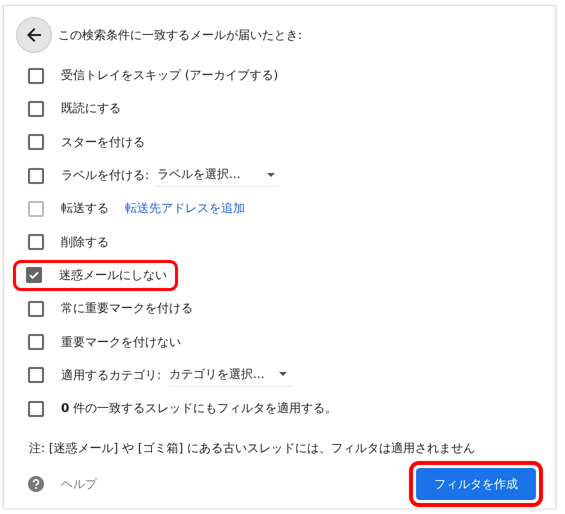  I want to click on option-label: 転送する, so click(85, 209).